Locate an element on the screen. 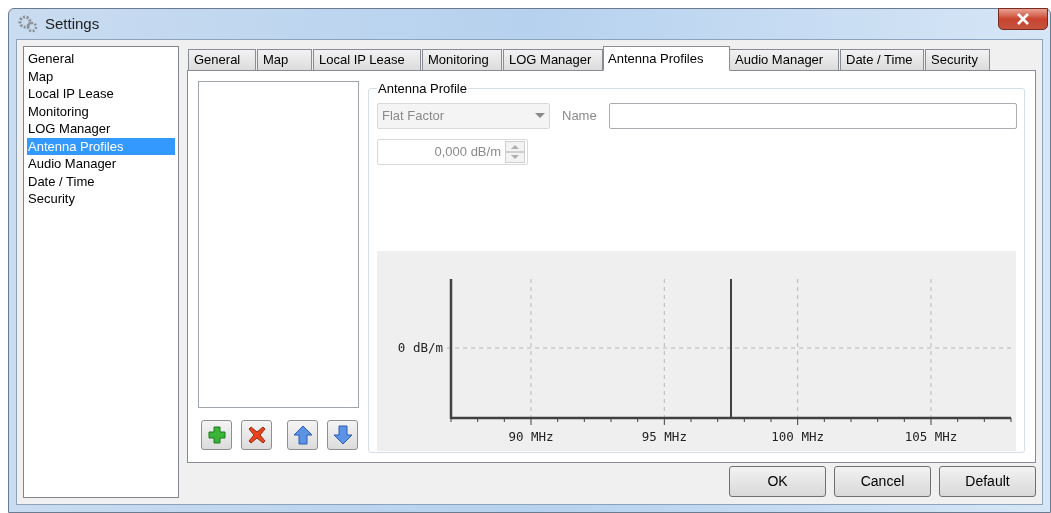  name-label: Name is located at coordinates (579, 116).